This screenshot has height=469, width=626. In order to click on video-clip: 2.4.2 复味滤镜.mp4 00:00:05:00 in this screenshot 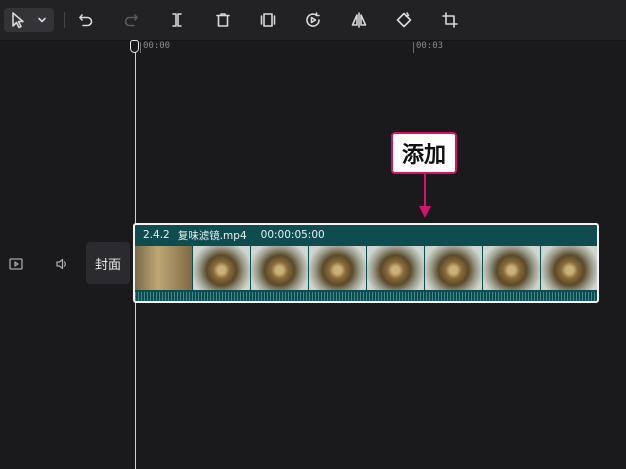, I will do `click(366, 263)`.